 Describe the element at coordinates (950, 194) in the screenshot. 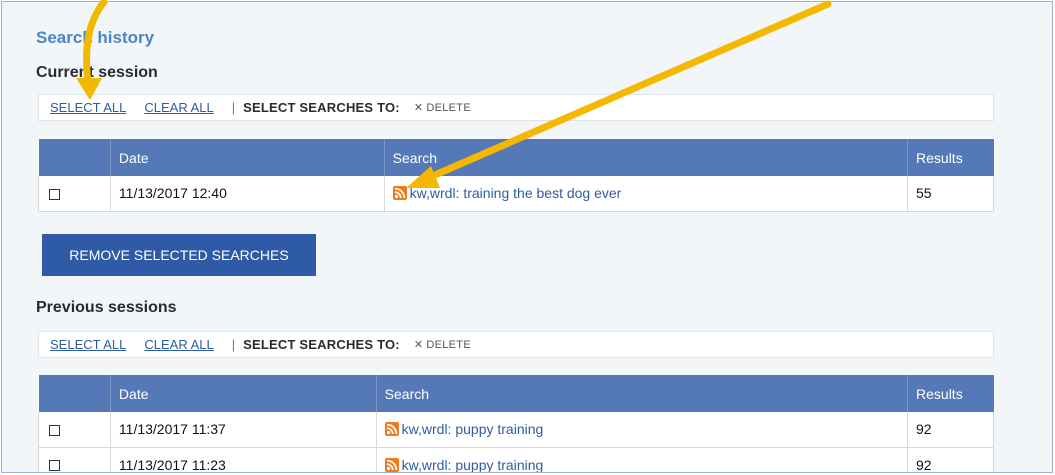

I see `row-results: 55` at that location.